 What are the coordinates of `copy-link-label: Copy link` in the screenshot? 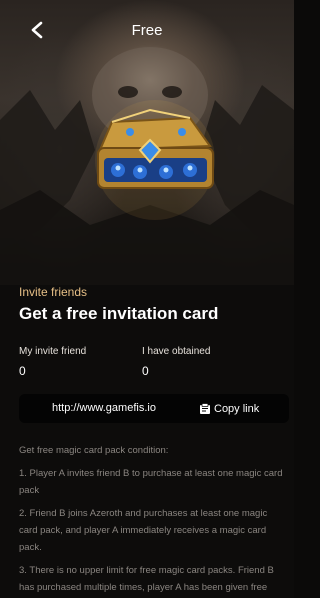 It's located at (237, 409).